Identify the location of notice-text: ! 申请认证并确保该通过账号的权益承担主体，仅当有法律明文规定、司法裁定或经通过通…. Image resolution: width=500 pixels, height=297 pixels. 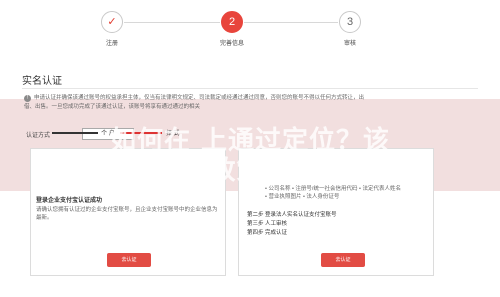
(247, 103).